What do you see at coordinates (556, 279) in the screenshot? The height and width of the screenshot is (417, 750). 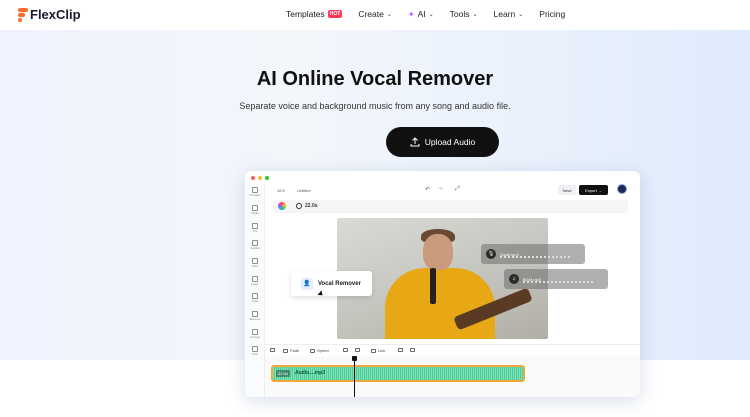 I see `bgm-track-card: ♫ BGM.mp3` at bounding box center [556, 279].